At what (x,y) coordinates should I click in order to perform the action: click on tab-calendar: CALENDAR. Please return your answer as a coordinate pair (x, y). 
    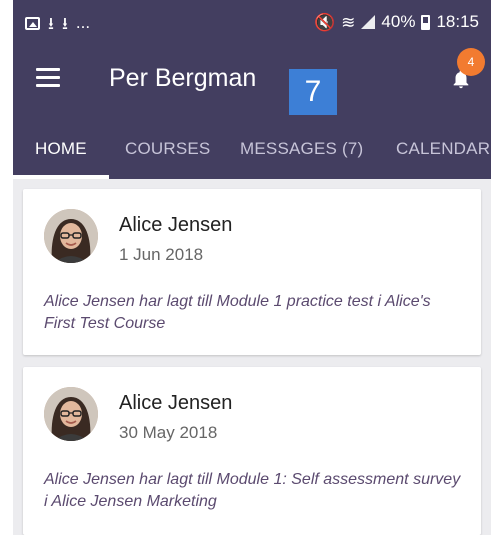
    Looking at the image, I should click on (443, 149).